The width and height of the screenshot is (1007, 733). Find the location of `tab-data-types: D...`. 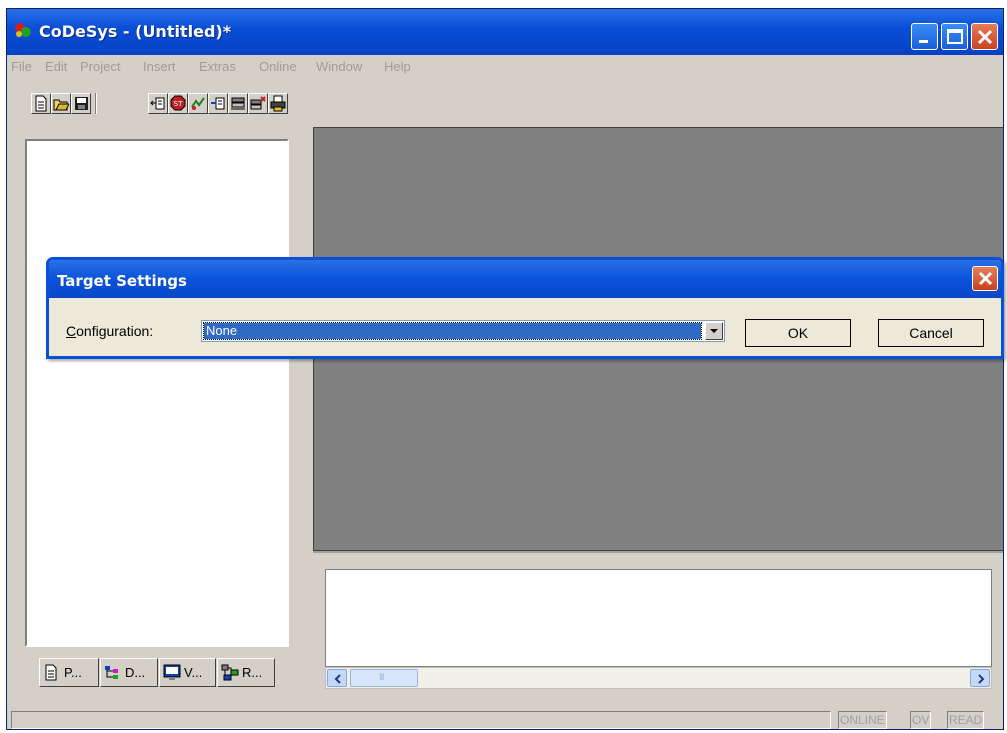

tab-data-types: D... is located at coordinates (129, 672).